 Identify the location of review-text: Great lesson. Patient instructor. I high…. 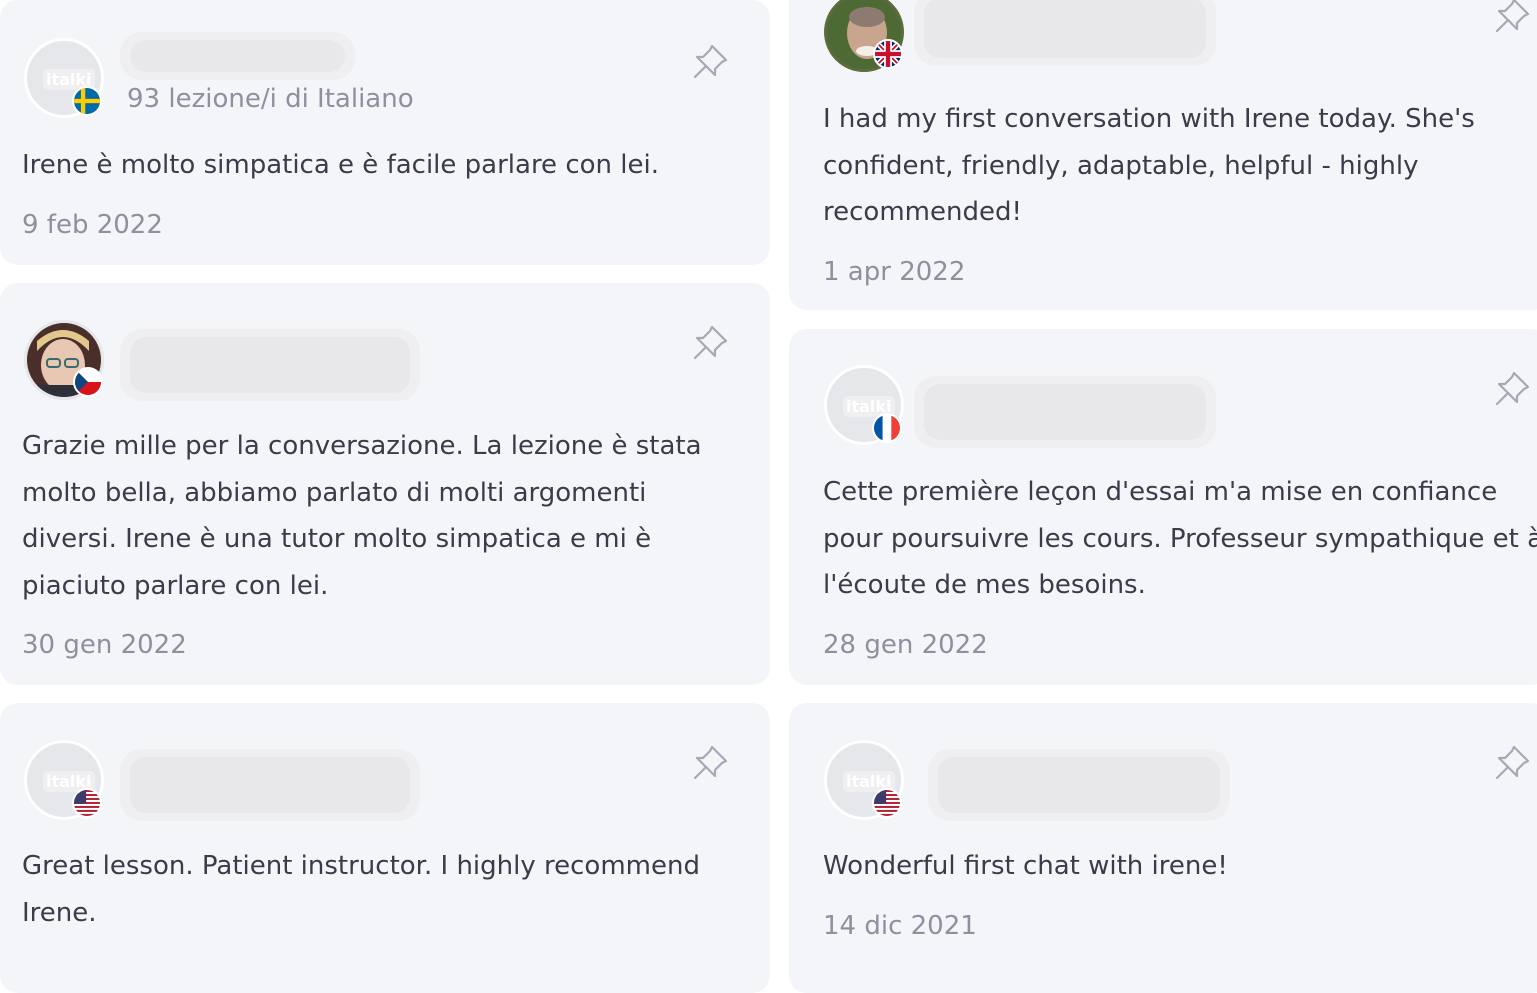
(361, 889).